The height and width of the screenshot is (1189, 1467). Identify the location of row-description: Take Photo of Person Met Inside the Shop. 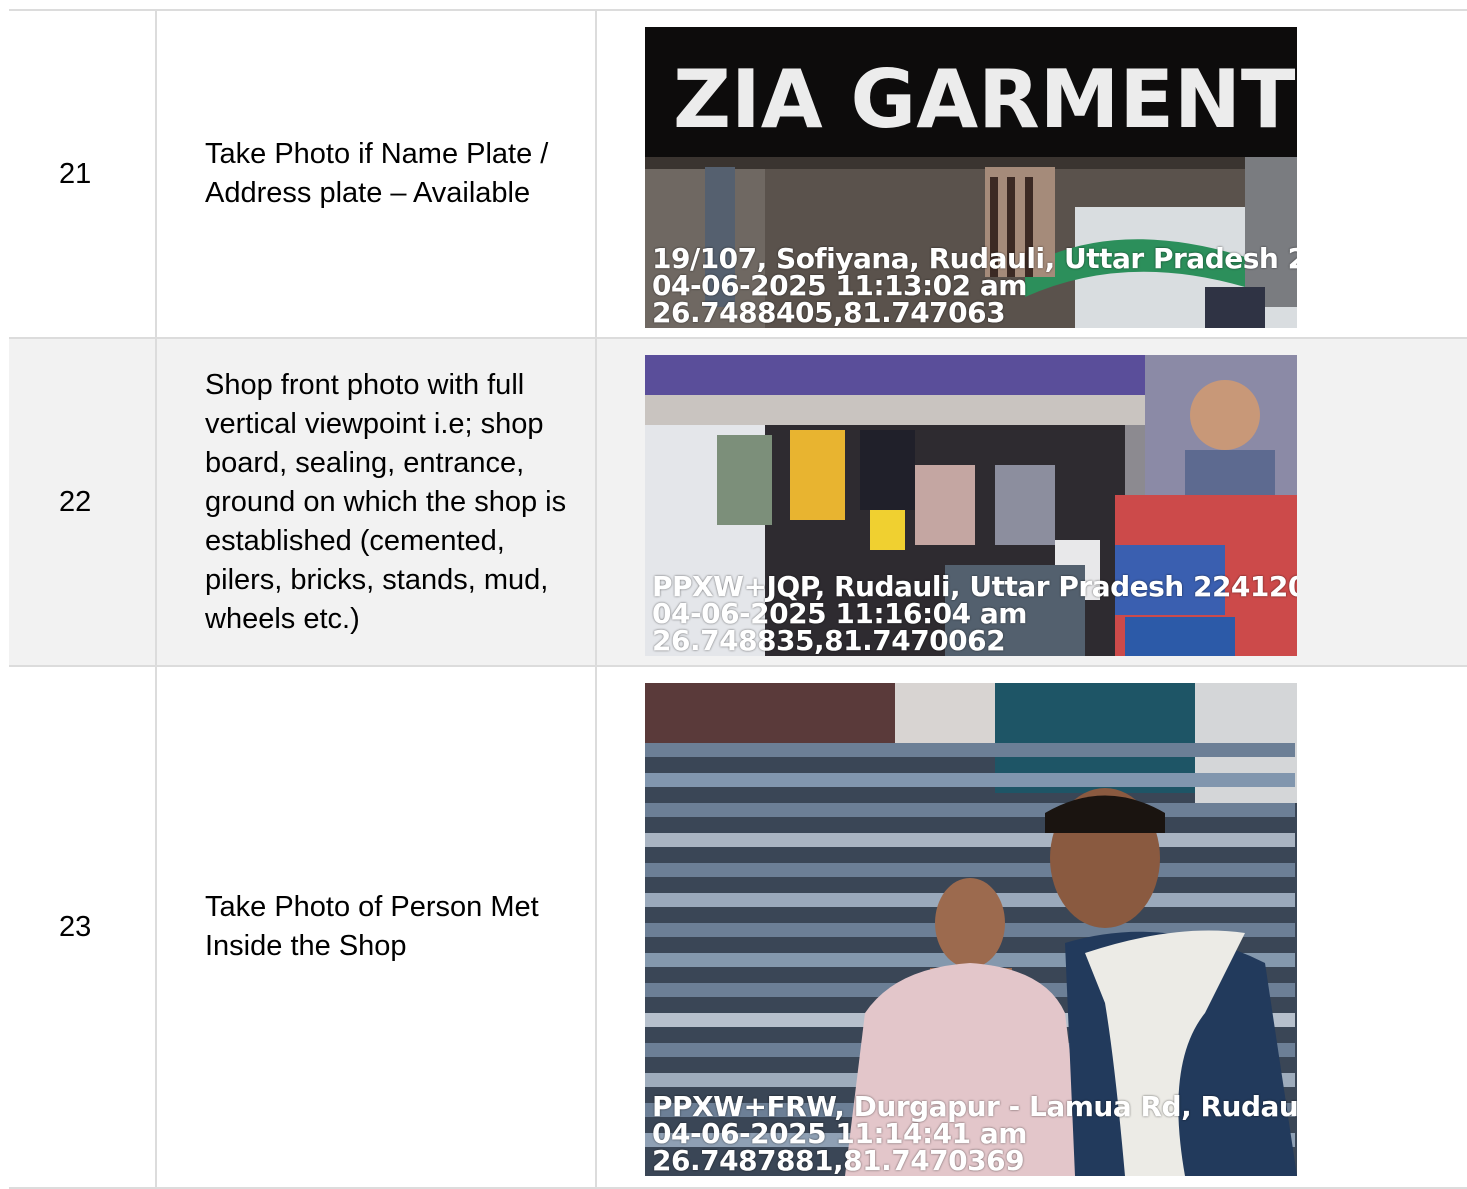
(377, 927).